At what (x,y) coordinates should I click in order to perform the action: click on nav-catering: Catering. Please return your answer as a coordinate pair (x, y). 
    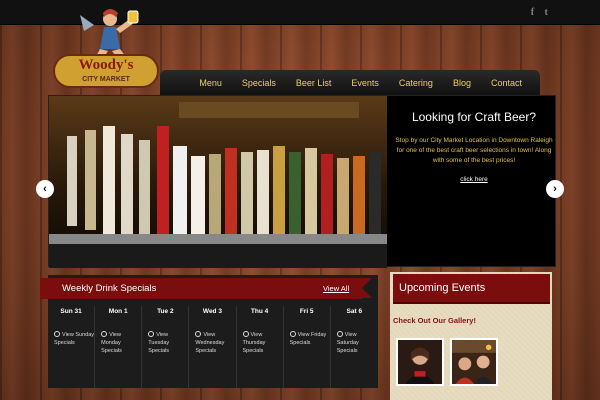
    Looking at the image, I should click on (416, 83).